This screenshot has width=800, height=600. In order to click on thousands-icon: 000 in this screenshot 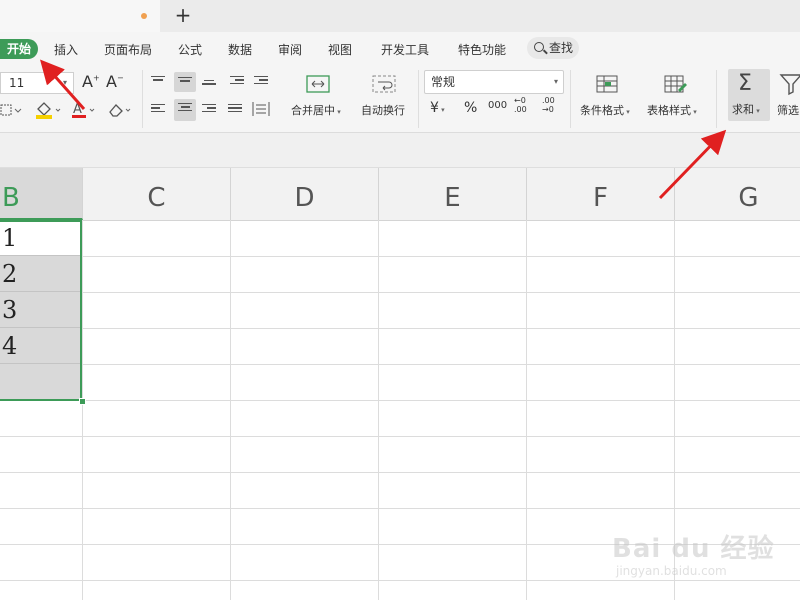, I will do `click(498, 105)`.